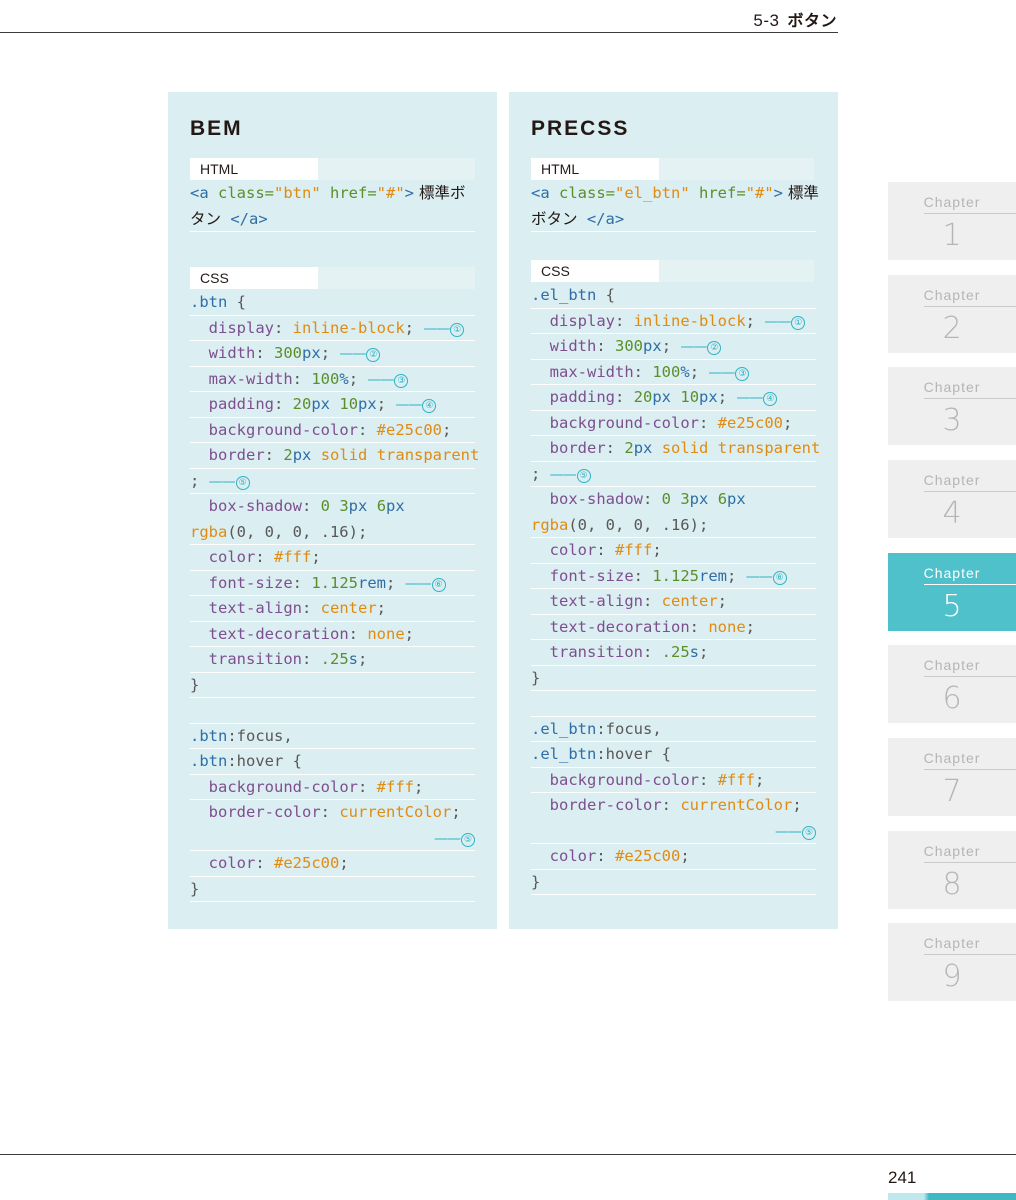 The height and width of the screenshot is (1200, 1016). What do you see at coordinates (332, 736) in the screenshot?
I see `code-line: .btn:focus,` at bounding box center [332, 736].